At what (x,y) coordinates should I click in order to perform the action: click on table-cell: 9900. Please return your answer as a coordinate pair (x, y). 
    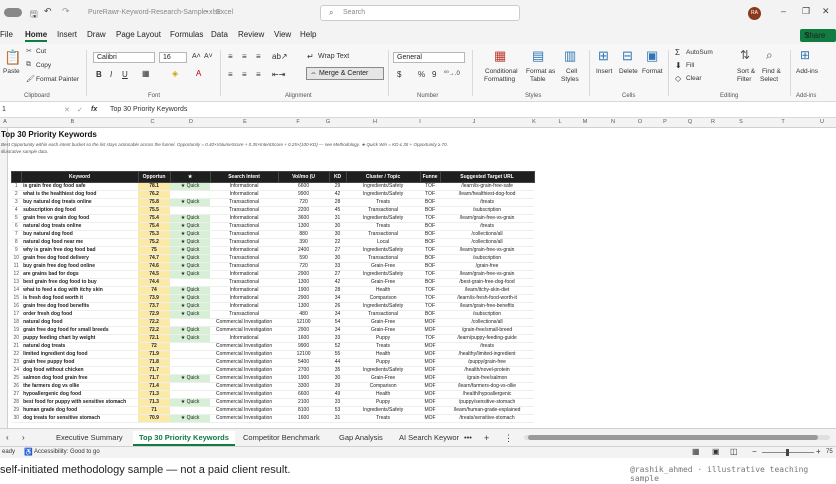
    Looking at the image, I should click on (304, 346).